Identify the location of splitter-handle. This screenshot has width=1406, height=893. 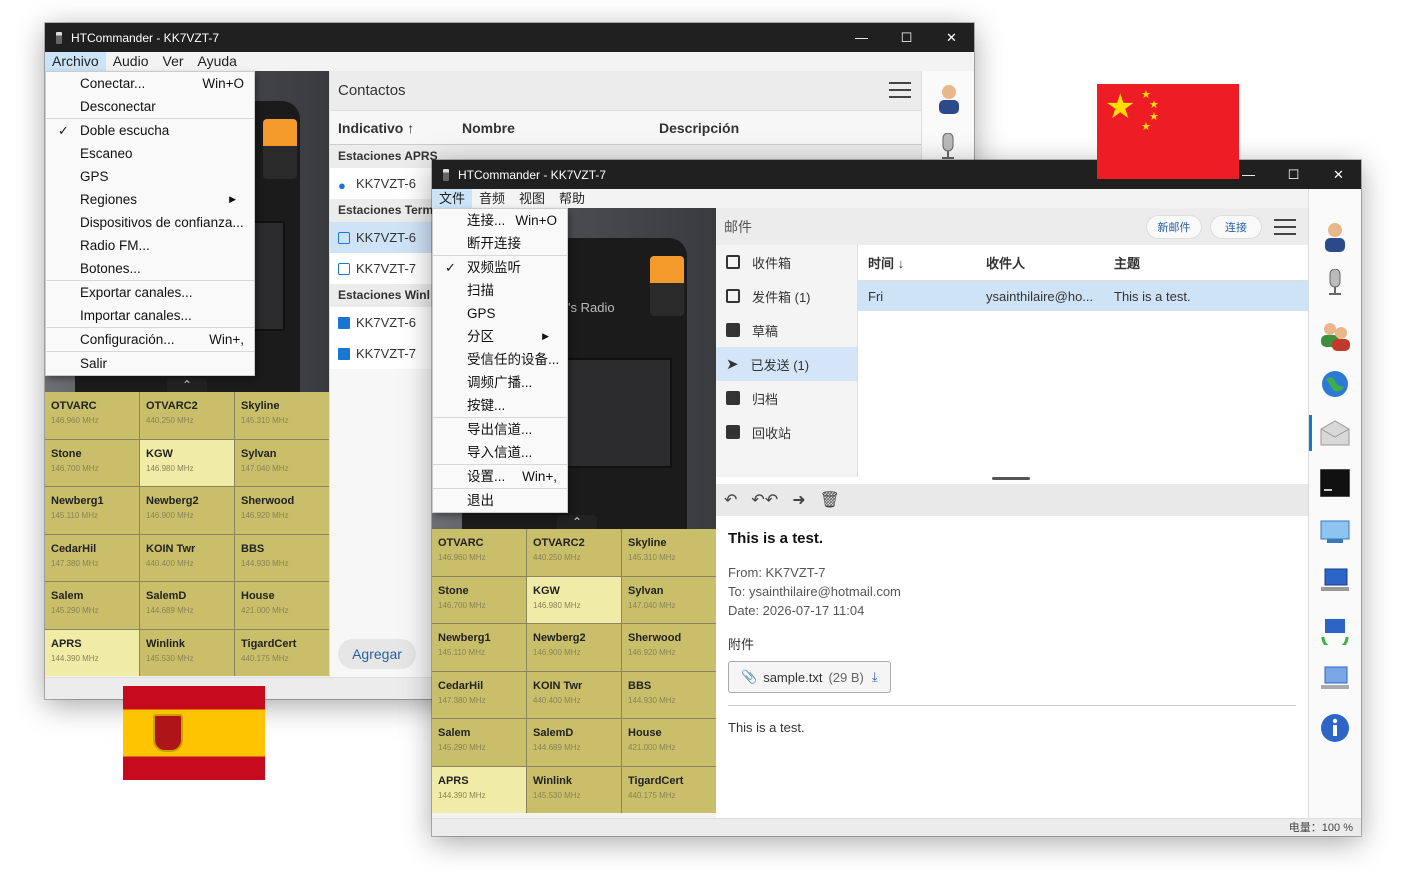
(1011, 478).